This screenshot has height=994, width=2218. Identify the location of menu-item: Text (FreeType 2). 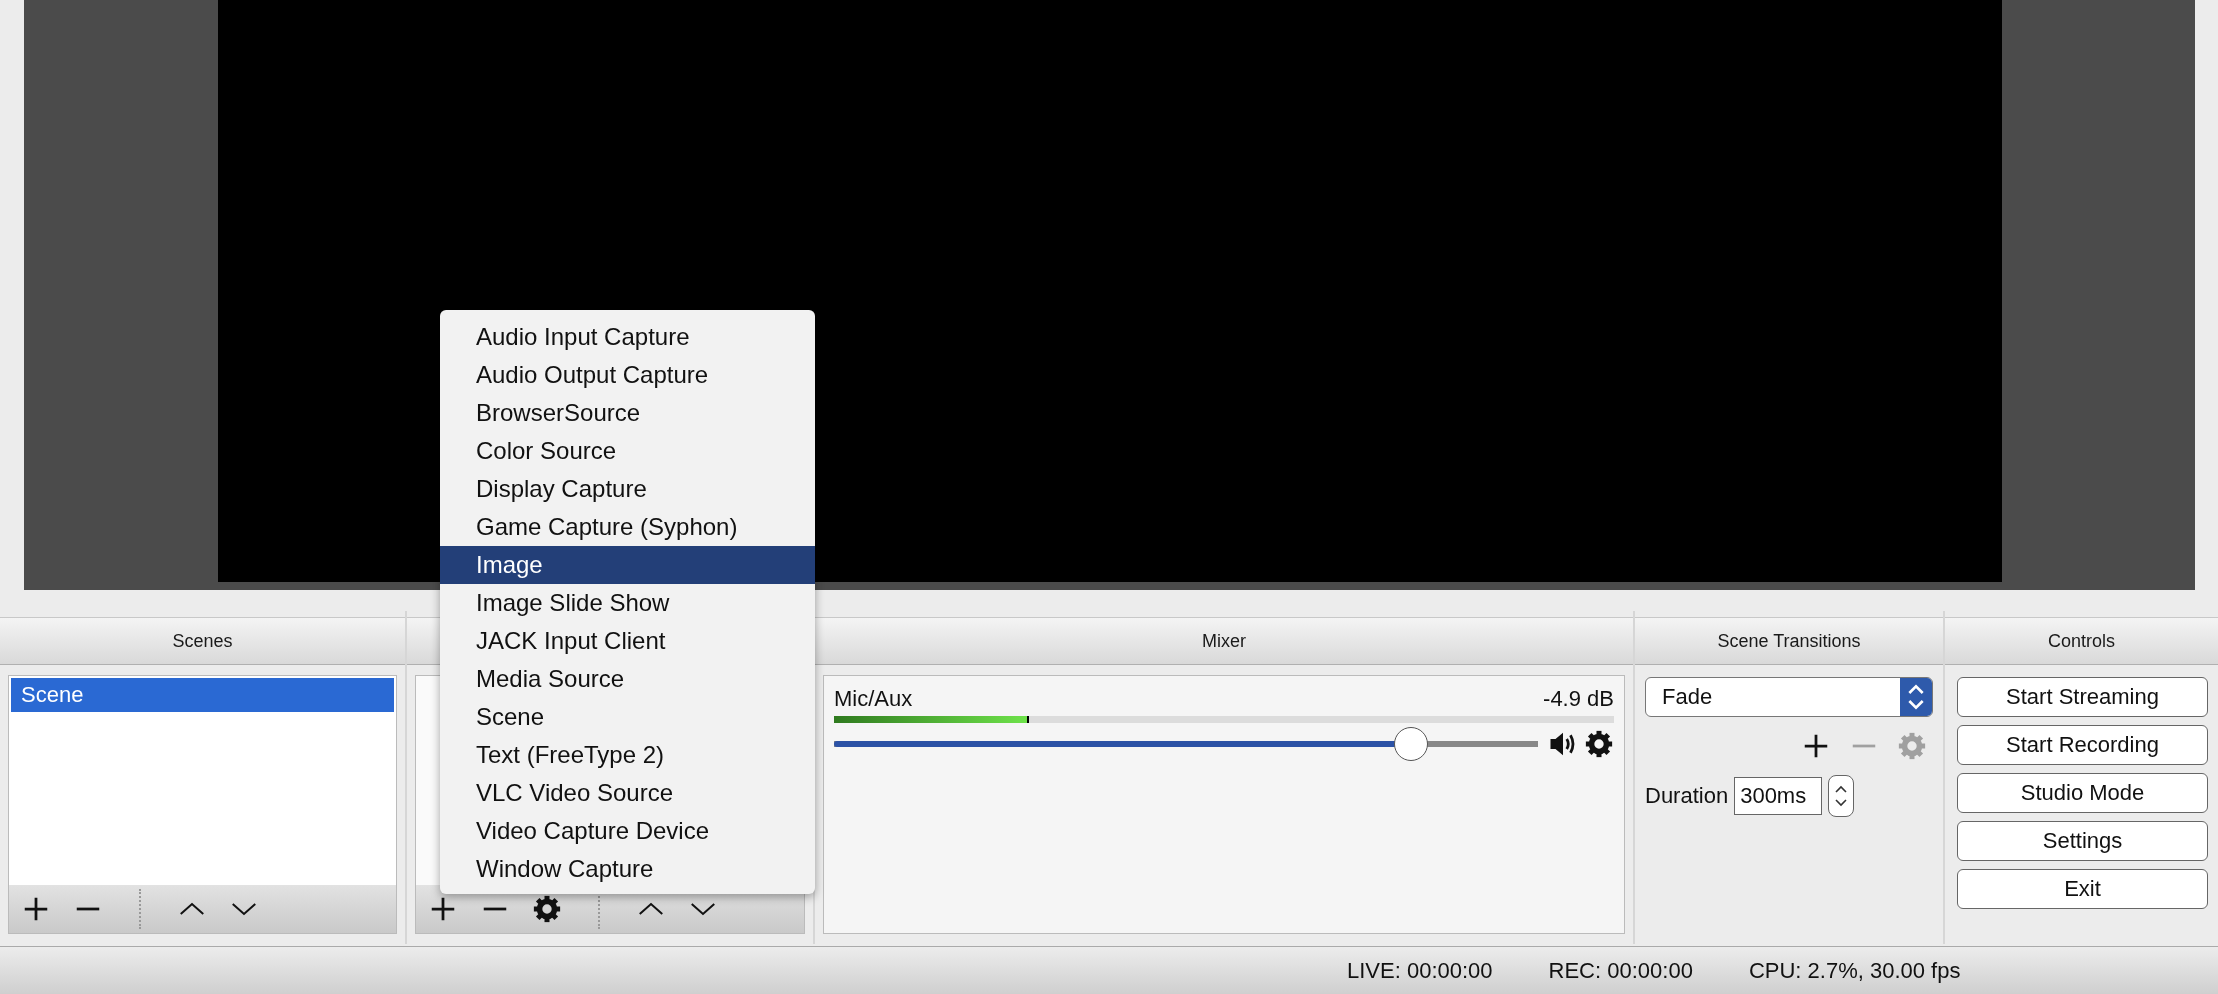
(627, 755).